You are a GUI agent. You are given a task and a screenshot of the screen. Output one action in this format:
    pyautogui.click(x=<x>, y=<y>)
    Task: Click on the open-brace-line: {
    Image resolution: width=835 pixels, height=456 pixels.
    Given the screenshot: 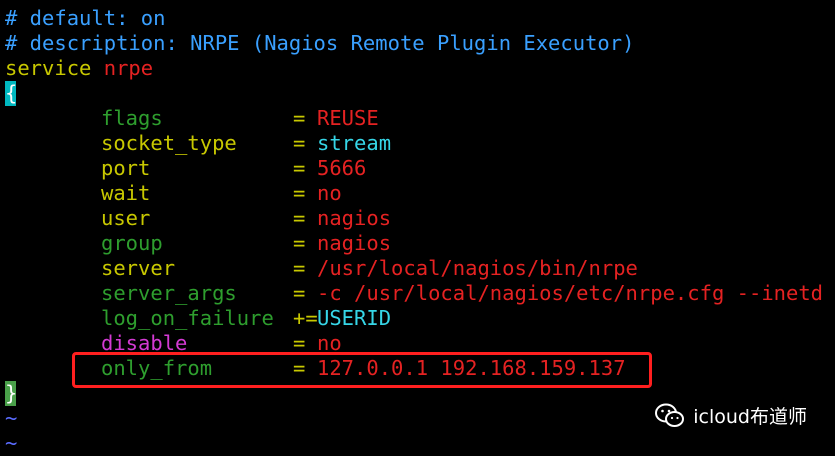 What is the action you would take?
    pyautogui.click(x=420, y=93)
    